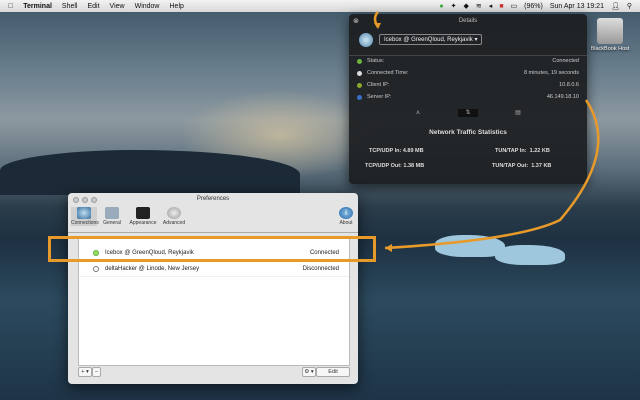  Describe the element at coordinates (501, 6) in the screenshot. I see `flag-icon: ■` at that location.